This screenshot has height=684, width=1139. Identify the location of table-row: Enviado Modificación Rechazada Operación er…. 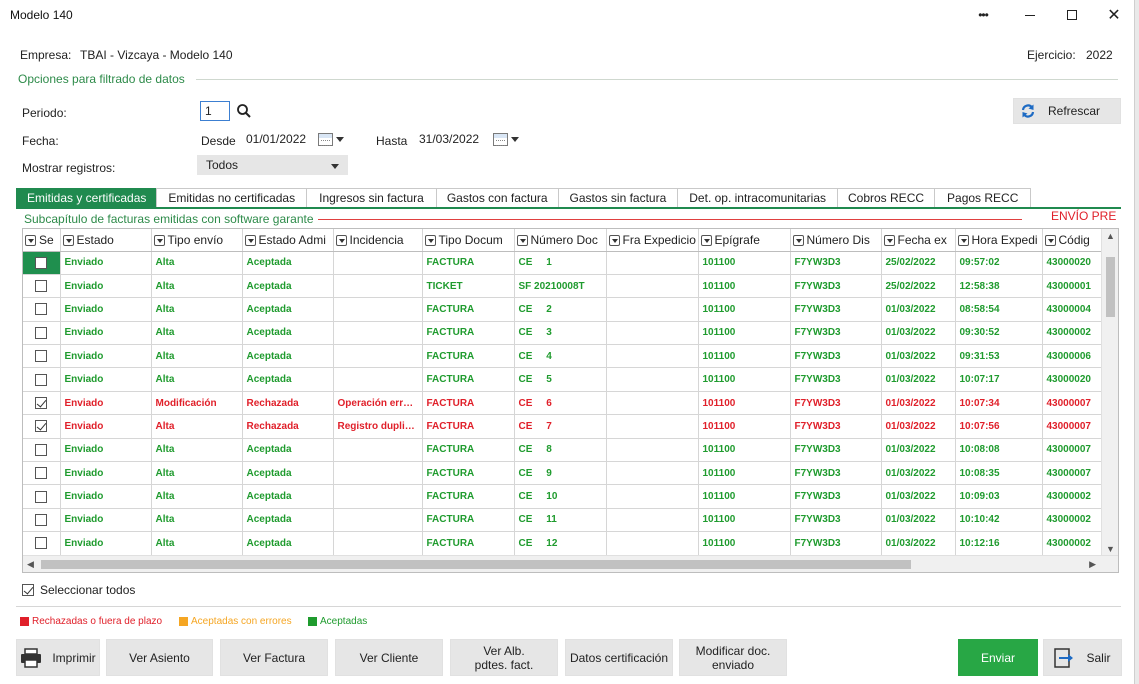
(563, 403).